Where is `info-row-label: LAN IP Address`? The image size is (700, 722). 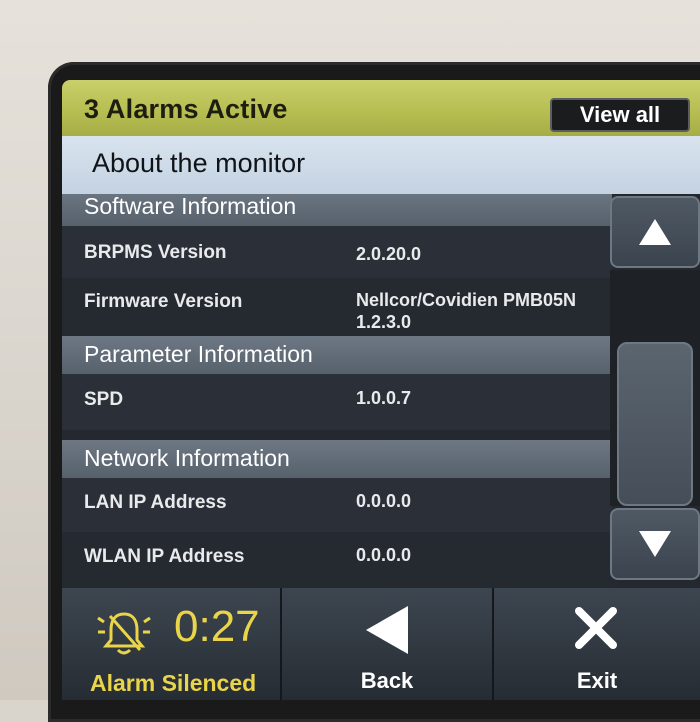 info-row-label: LAN IP Address is located at coordinates (155, 502).